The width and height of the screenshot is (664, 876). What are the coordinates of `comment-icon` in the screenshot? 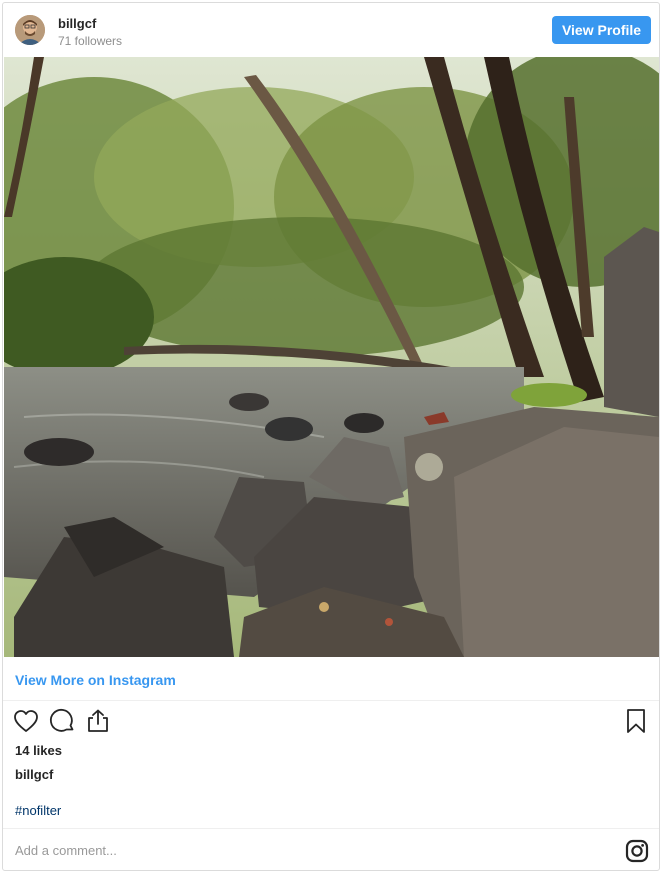 It's located at (62, 721).